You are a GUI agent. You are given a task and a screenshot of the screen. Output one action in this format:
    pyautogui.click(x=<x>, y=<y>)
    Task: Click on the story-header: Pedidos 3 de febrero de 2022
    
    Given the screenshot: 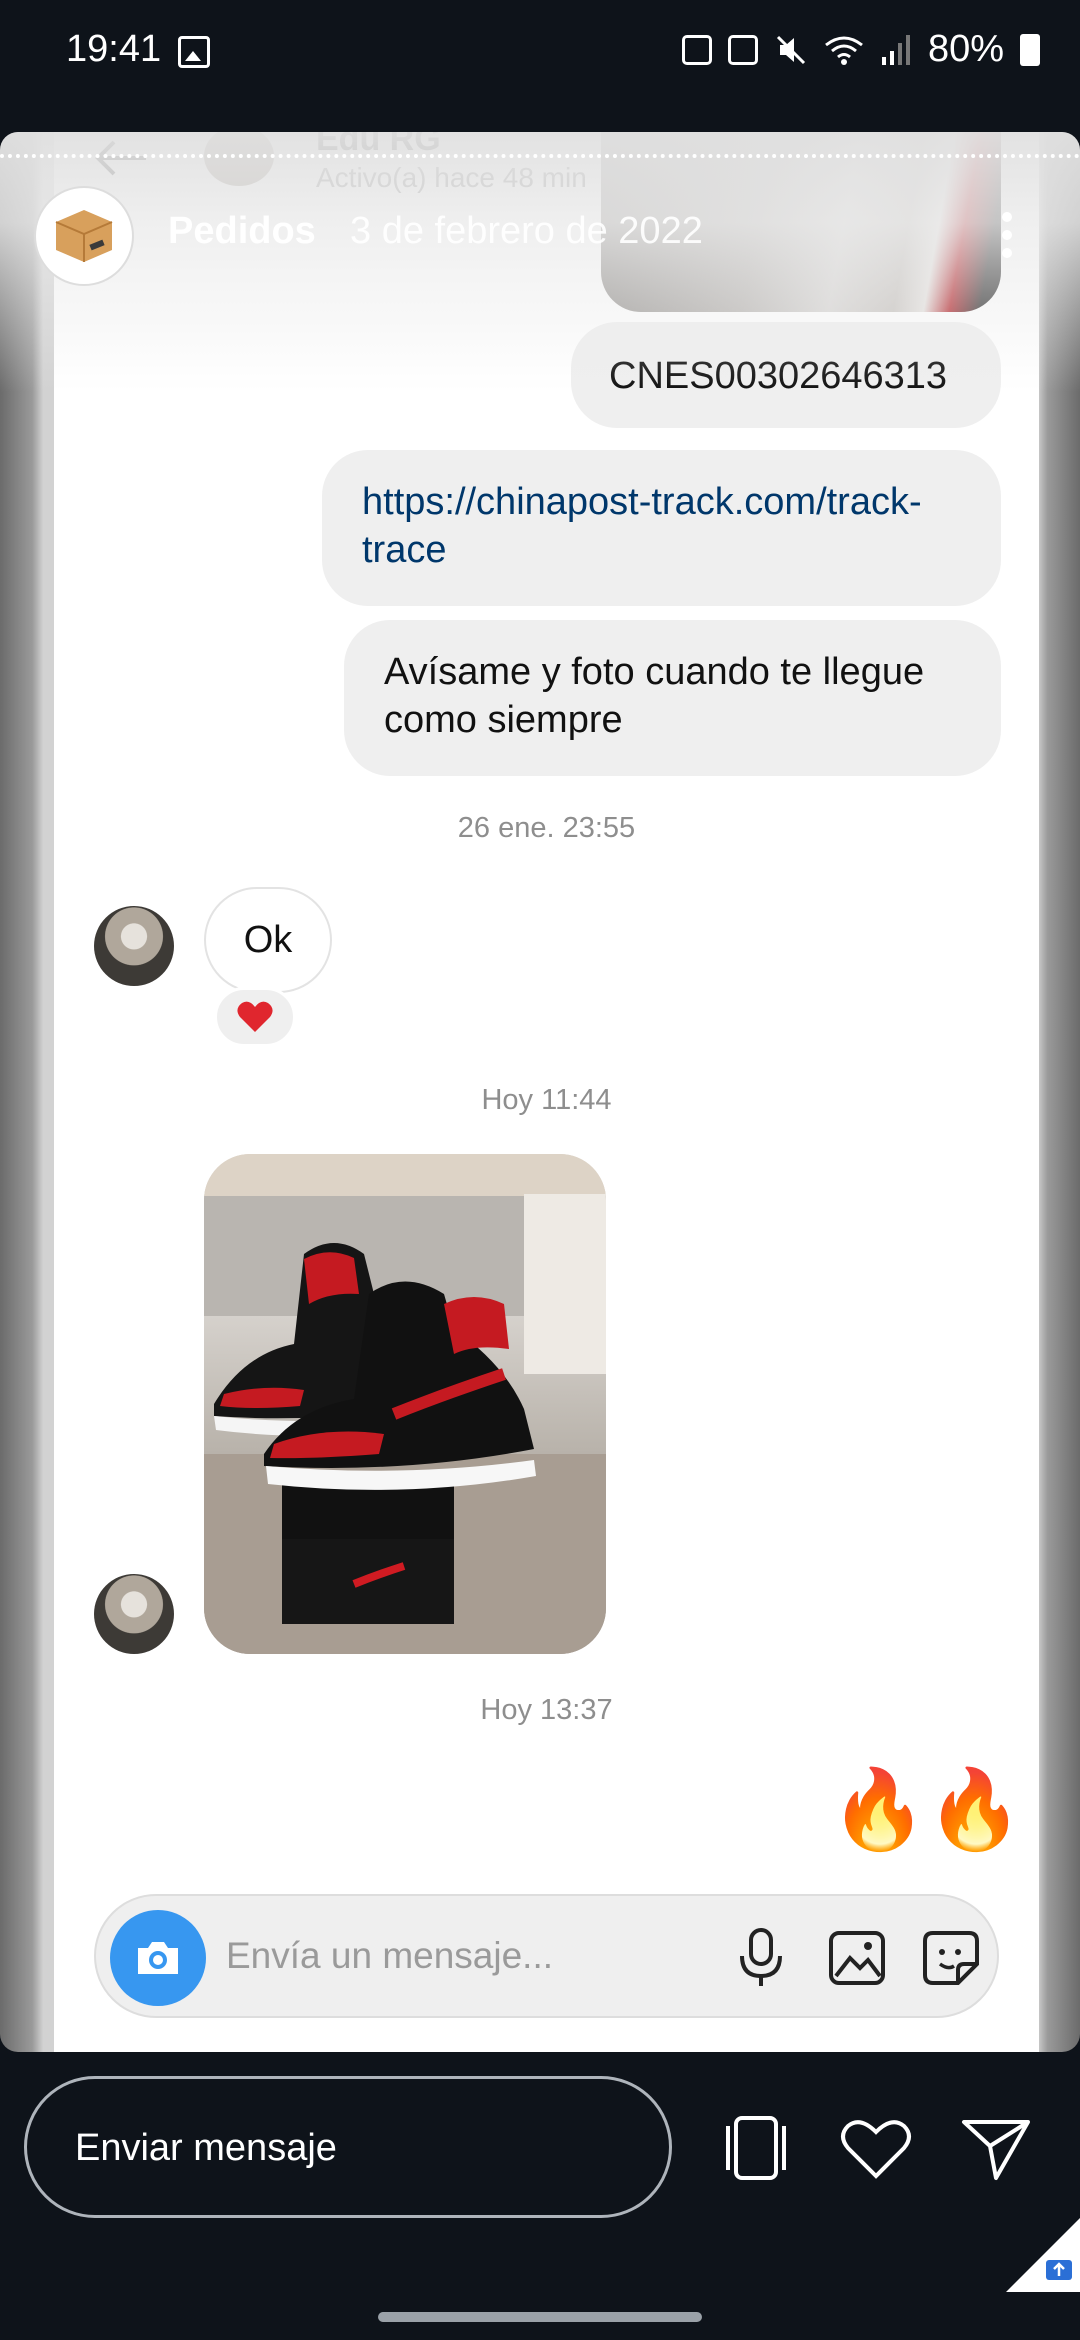 What is the action you would take?
    pyautogui.click(x=540, y=238)
    